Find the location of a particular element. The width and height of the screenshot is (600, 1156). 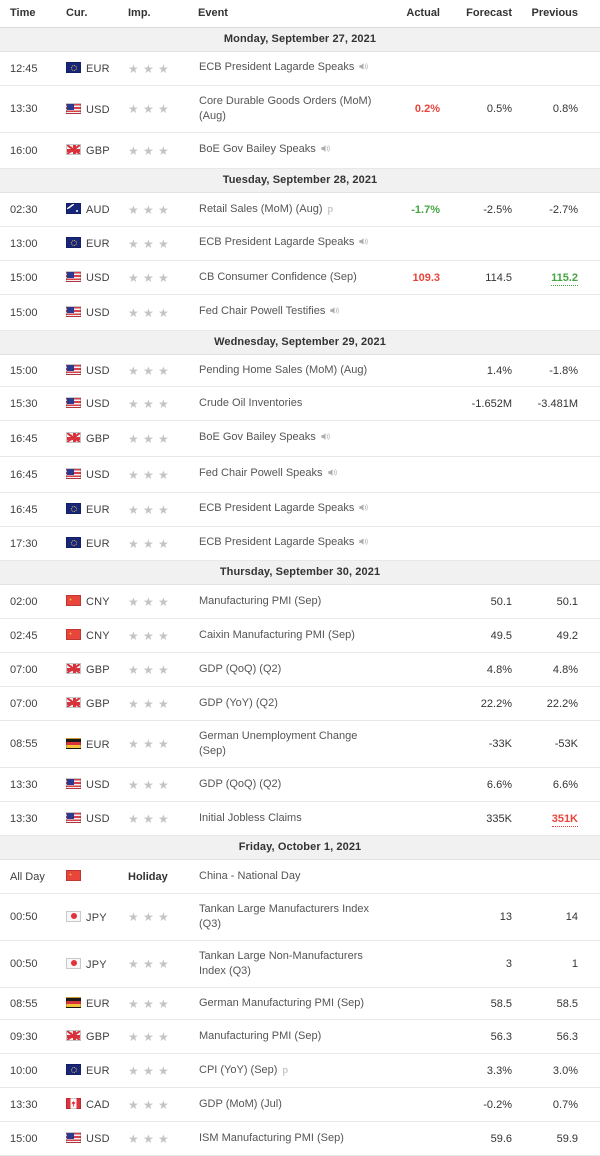

table-row: 16:45 USD ★ ★ ★ Fed Chair Powell Speaks is located at coordinates (300, 474).